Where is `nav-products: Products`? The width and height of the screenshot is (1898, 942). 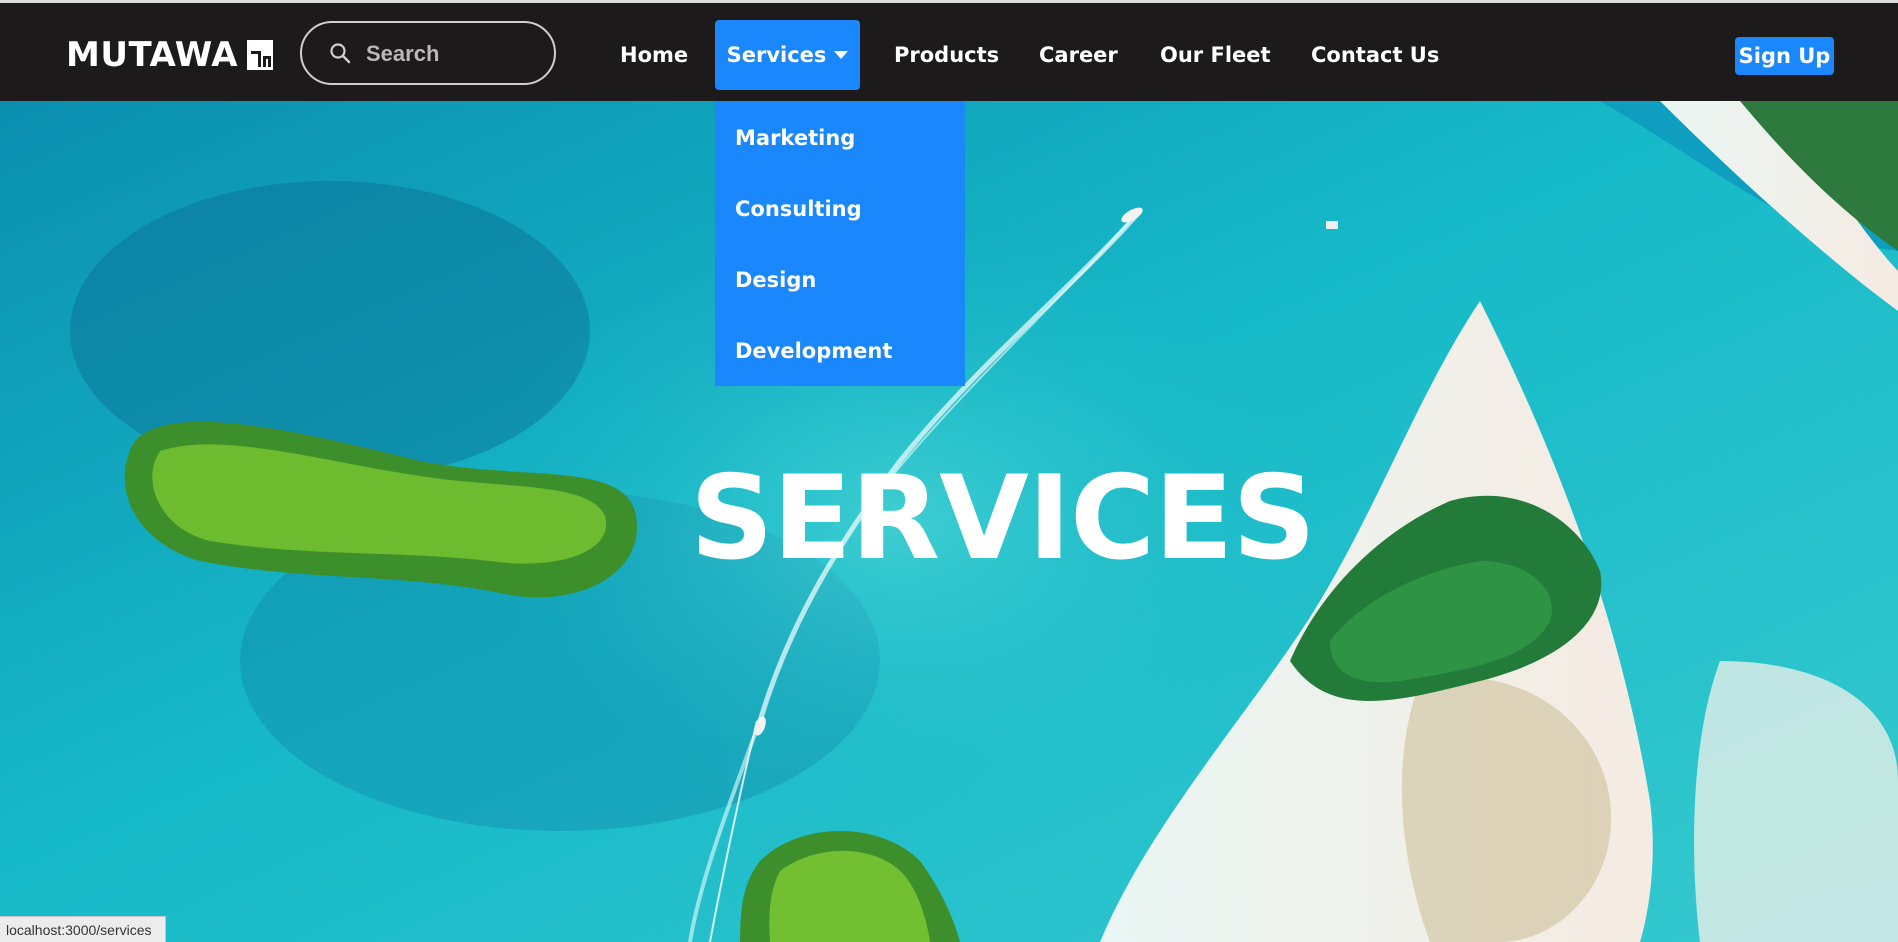
nav-products: Products is located at coordinates (946, 55).